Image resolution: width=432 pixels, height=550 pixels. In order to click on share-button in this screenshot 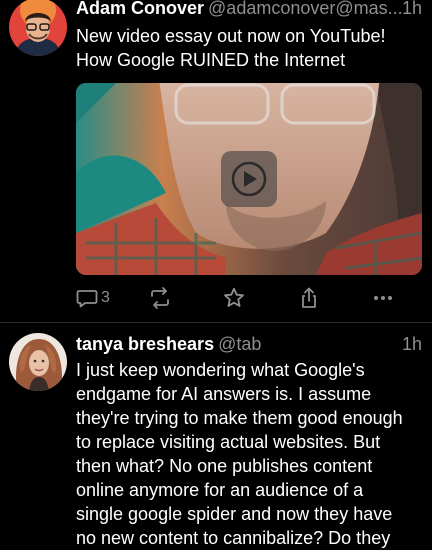, I will do `click(309, 298)`.